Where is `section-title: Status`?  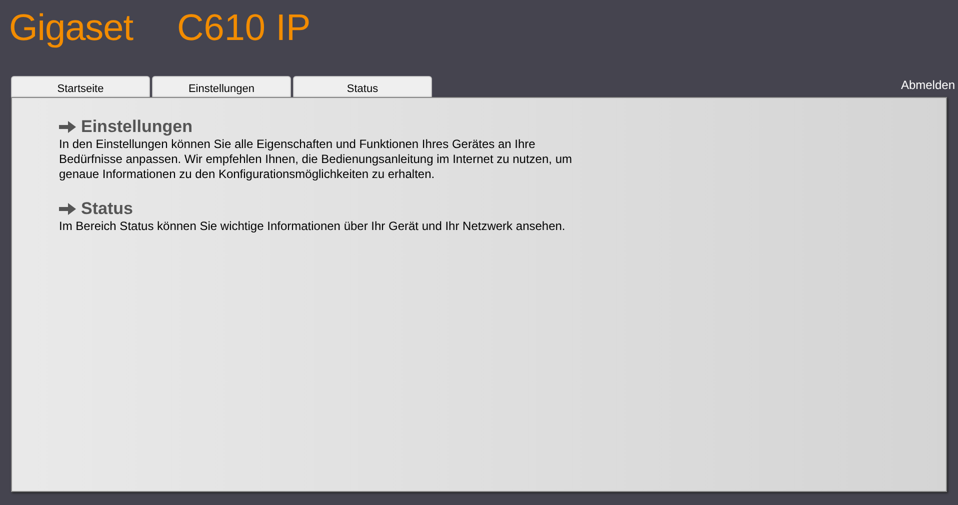
section-title: Status is located at coordinates (107, 209).